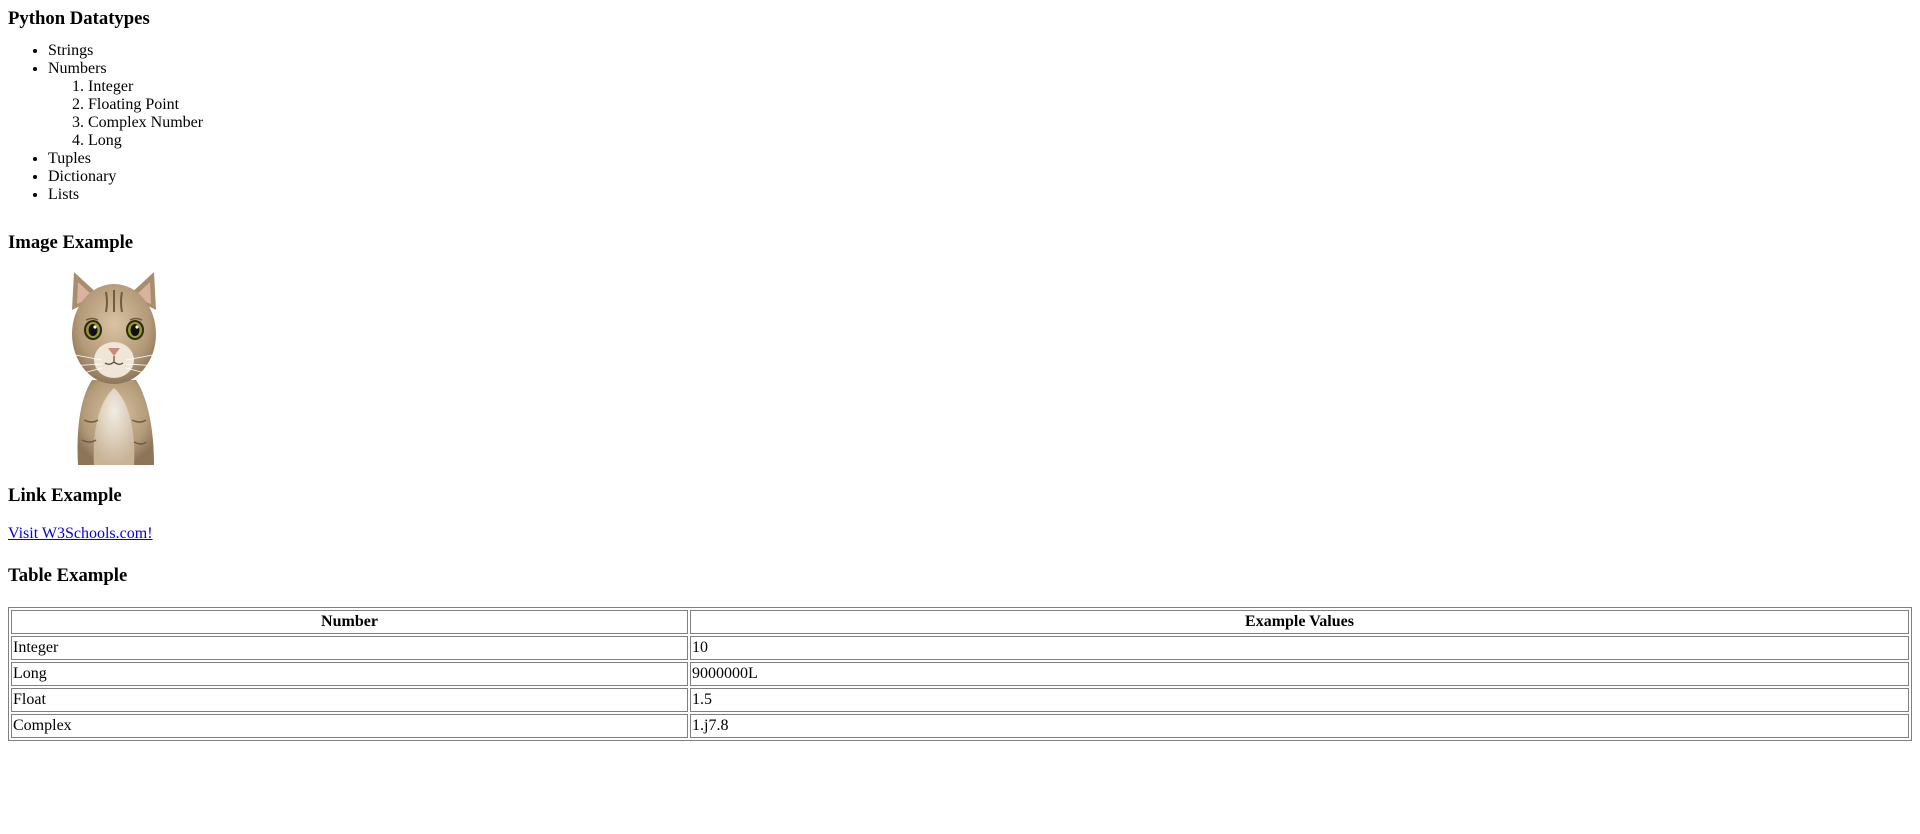  I want to click on cat-illustration, so click(114, 368).